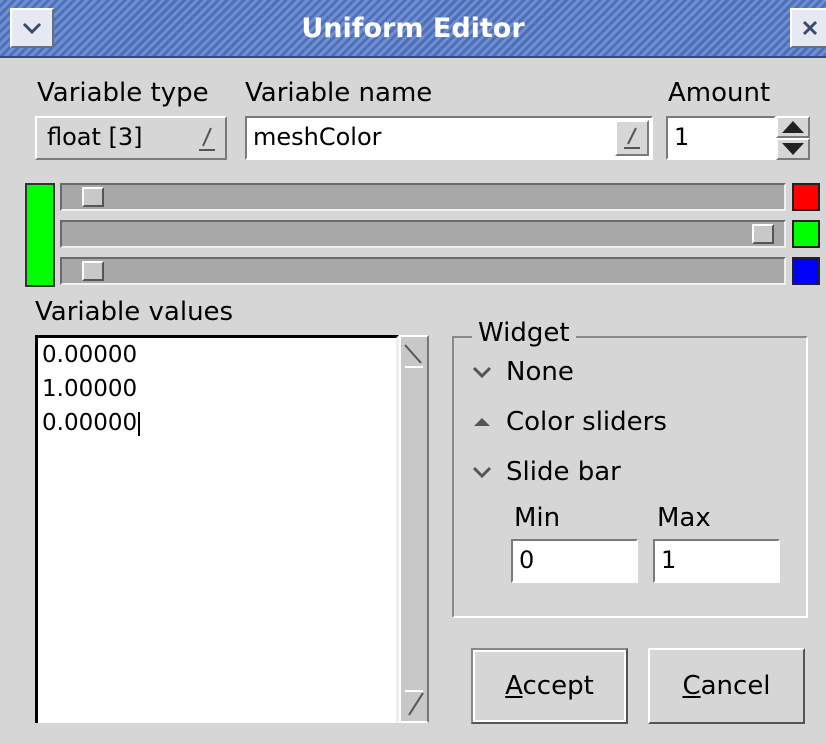 This screenshot has width=826, height=744. What do you see at coordinates (540, 372) in the screenshot?
I see `radio-none-label: None` at bounding box center [540, 372].